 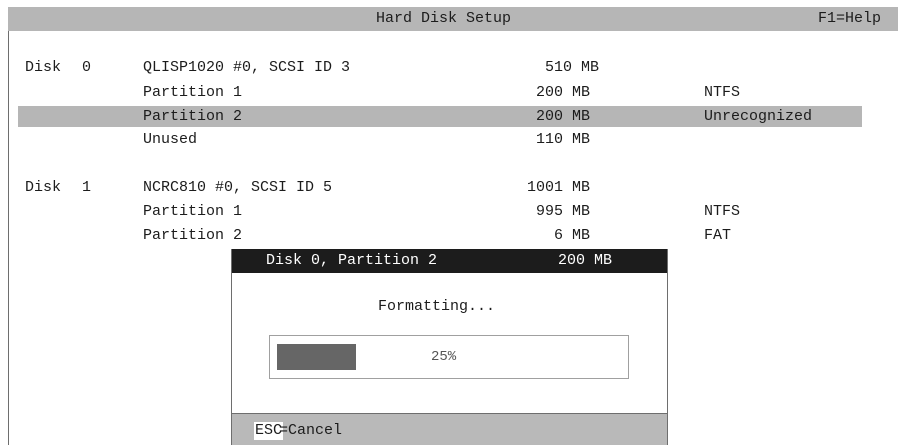 What do you see at coordinates (170, 140) in the screenshot?
I see `unused-space-label: Unused` at bounding box center [170, 140].